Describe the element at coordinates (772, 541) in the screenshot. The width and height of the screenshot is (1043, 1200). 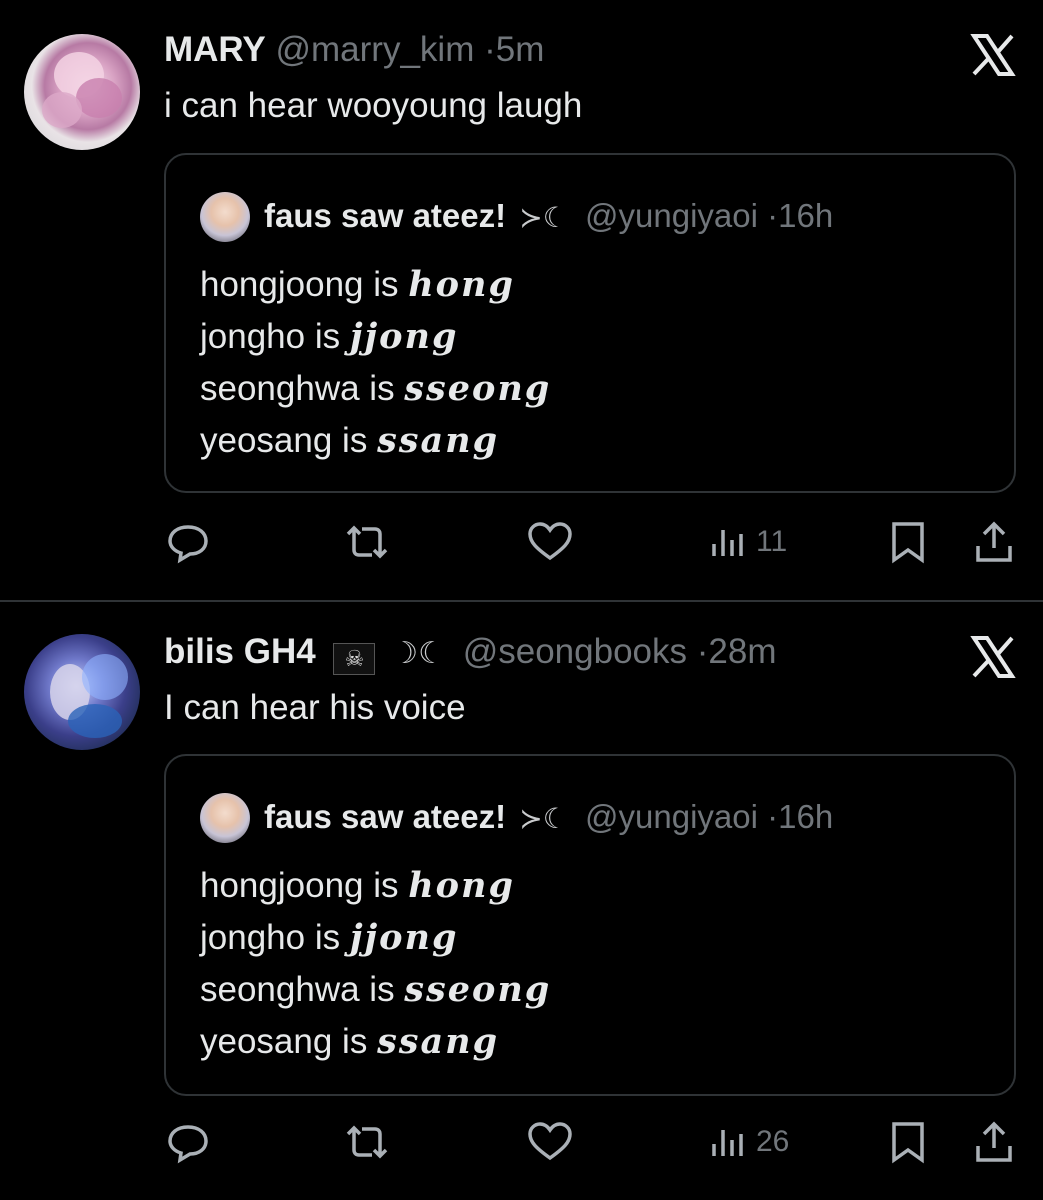
I see `views-count: 11` at that location.